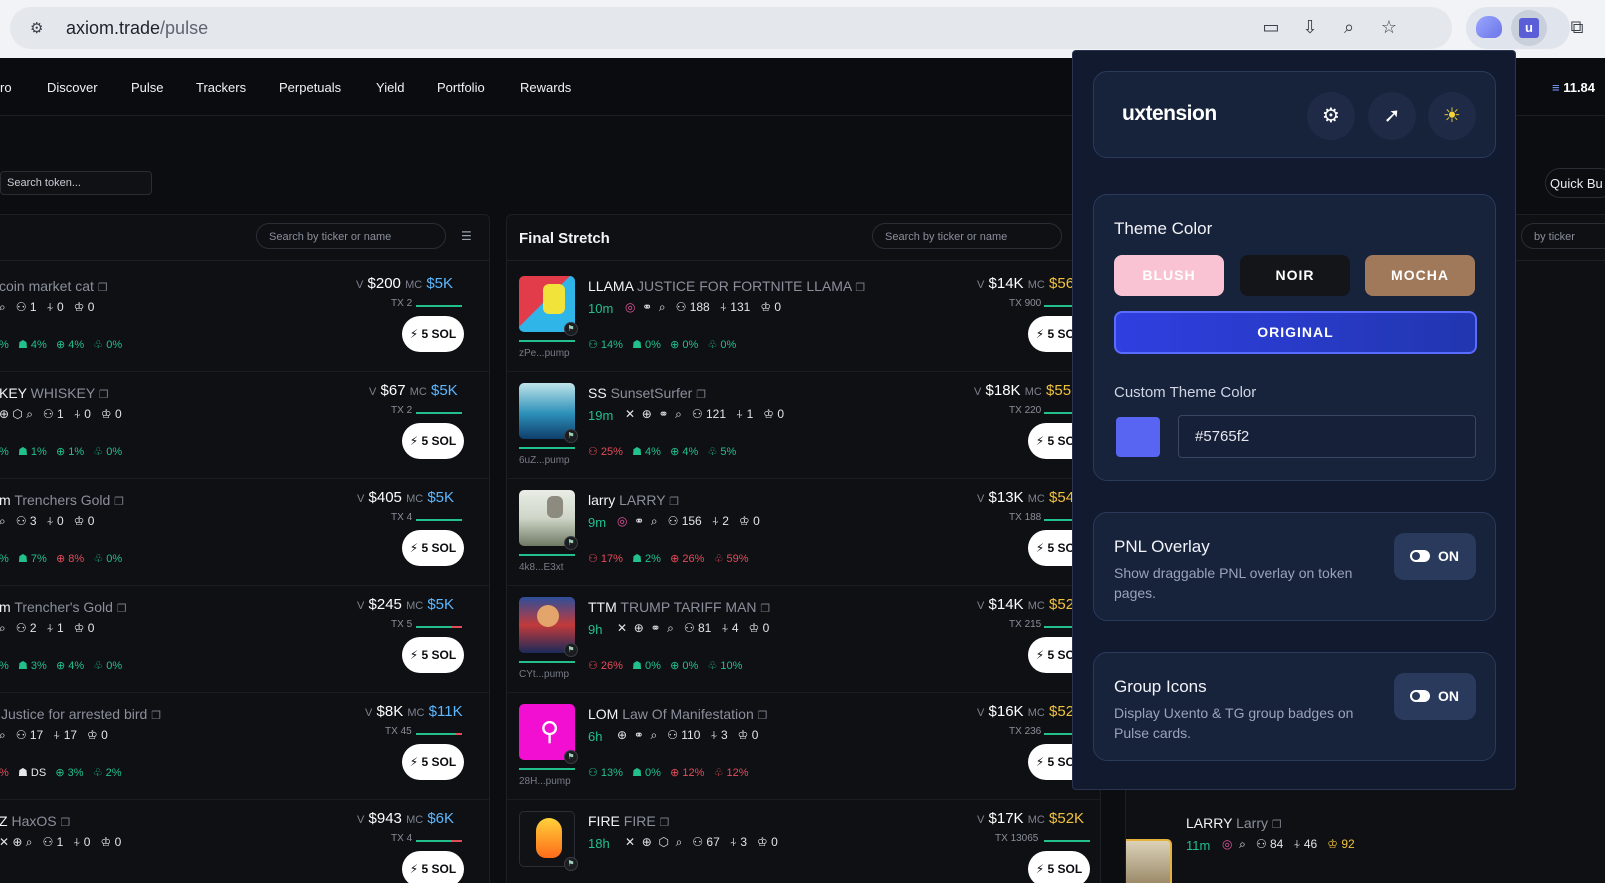  I want to click on column-title: Final Stretch, so click(564, 238).